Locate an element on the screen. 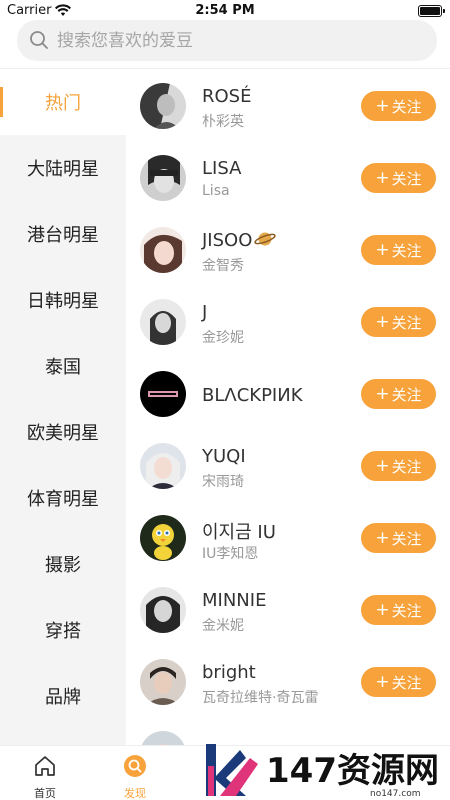 The width and height of the screenshot is (450, 800). sidebar-item-photography: 摄影 is located at coordinates (63, 564).